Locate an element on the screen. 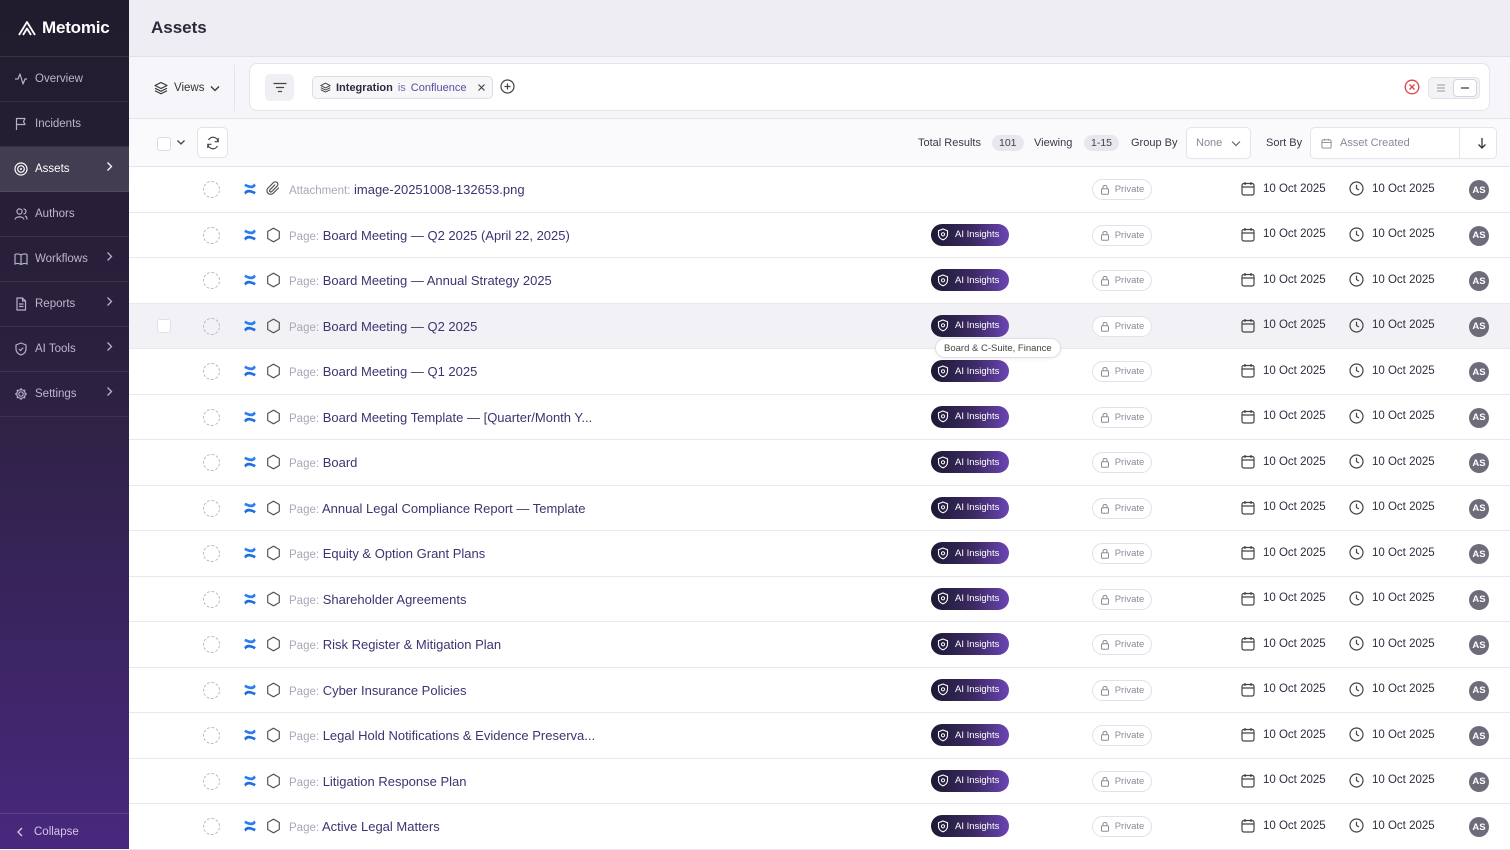 The width and height of the screenshot is (1510, 850). asset-name-link: Page: Active Legal Matters is located at coordinates (364, 826).